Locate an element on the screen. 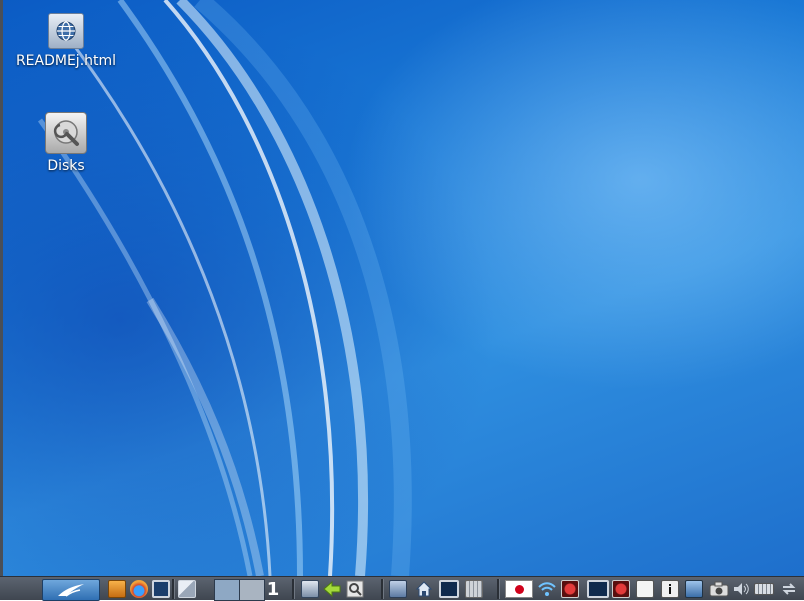  grid-icon is located at coordinates (474, 589).